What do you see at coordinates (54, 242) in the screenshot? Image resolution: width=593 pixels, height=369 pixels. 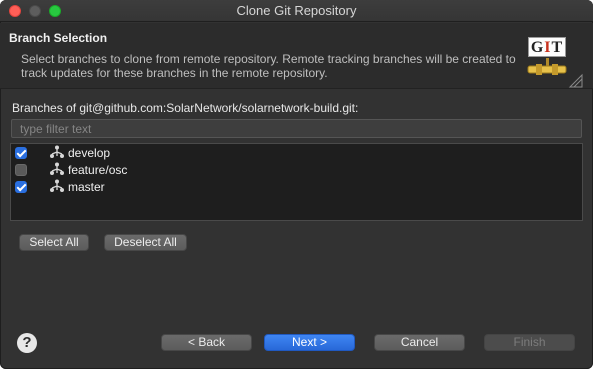 I see `select-all-button: Select All` at bounding box center [54, 242].